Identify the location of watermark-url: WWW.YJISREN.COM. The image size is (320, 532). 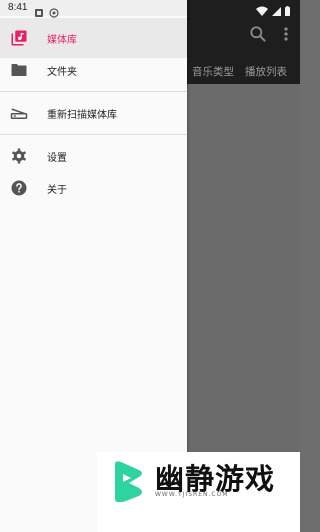
(192, 494).